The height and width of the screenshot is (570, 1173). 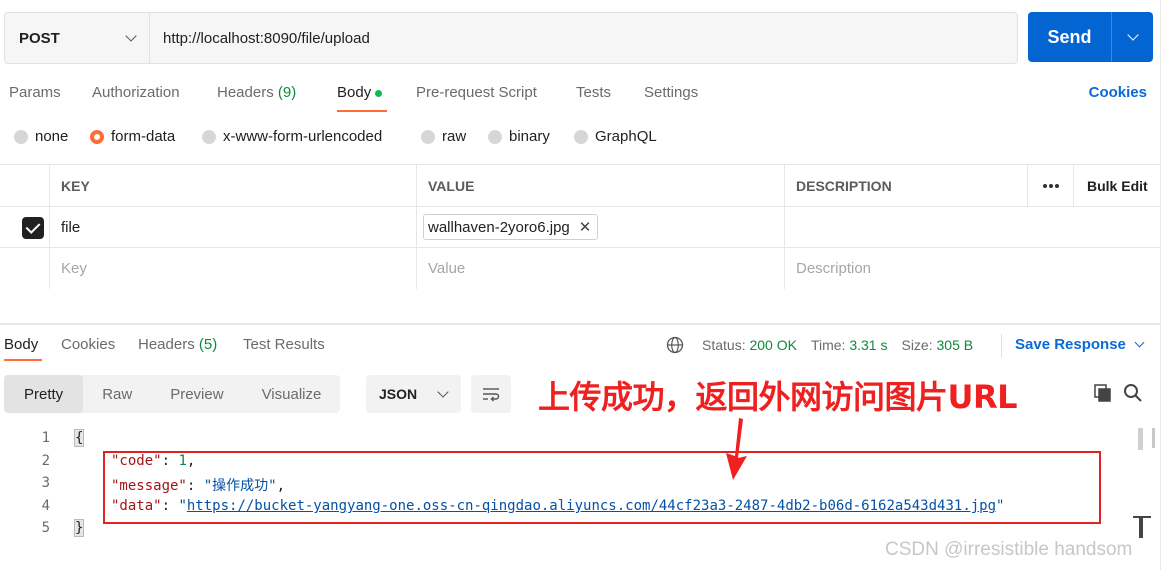 I want to click on send-label: Send, so click(x=1070, y=37).